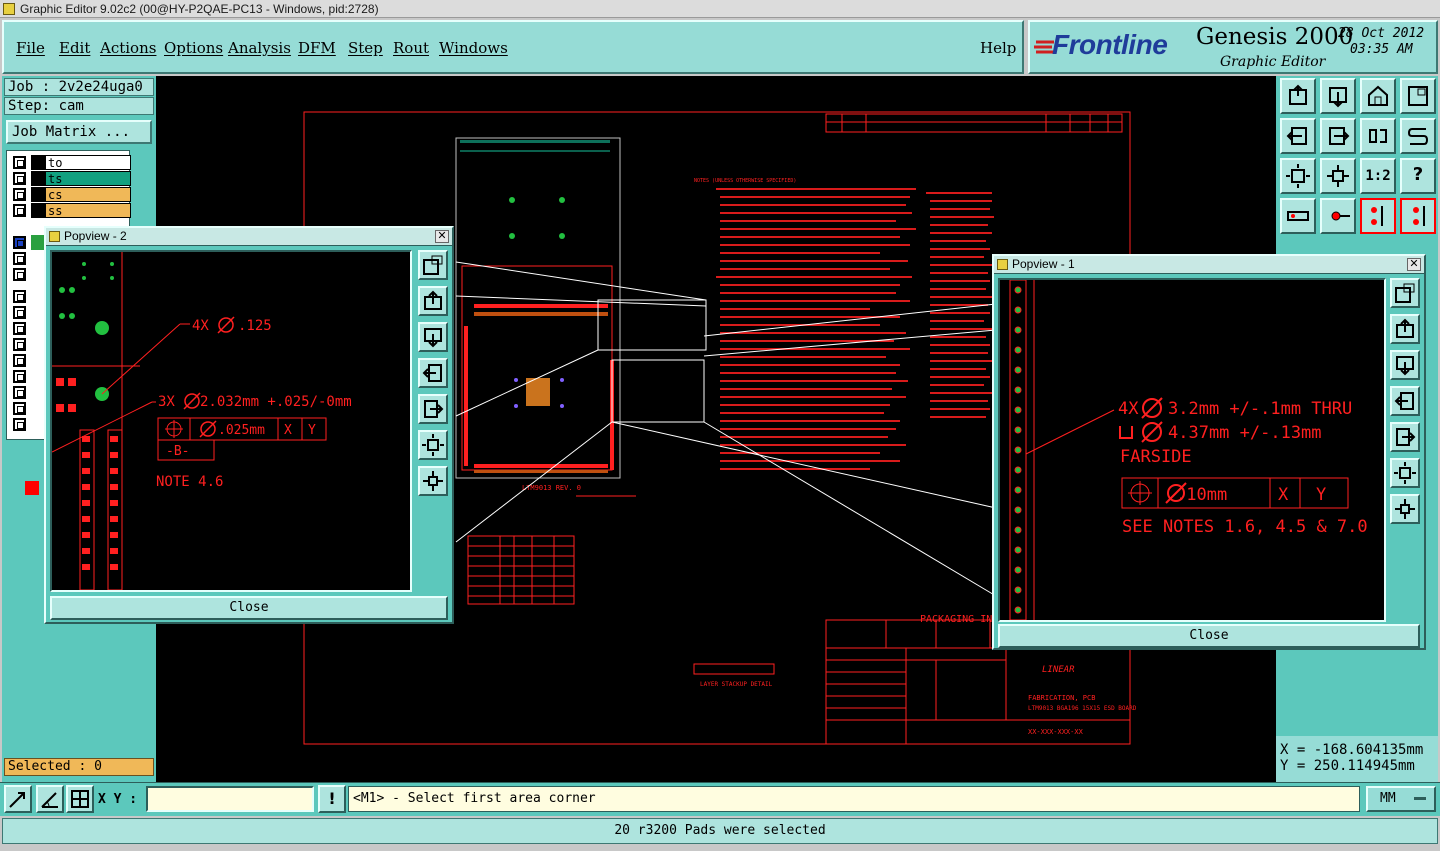  What do you see at coordinates (1245, 433) in the screenshot?
I see `pv1-annot-2: 4.37mm +/-.13mm` at bounding box center [1245, 433].